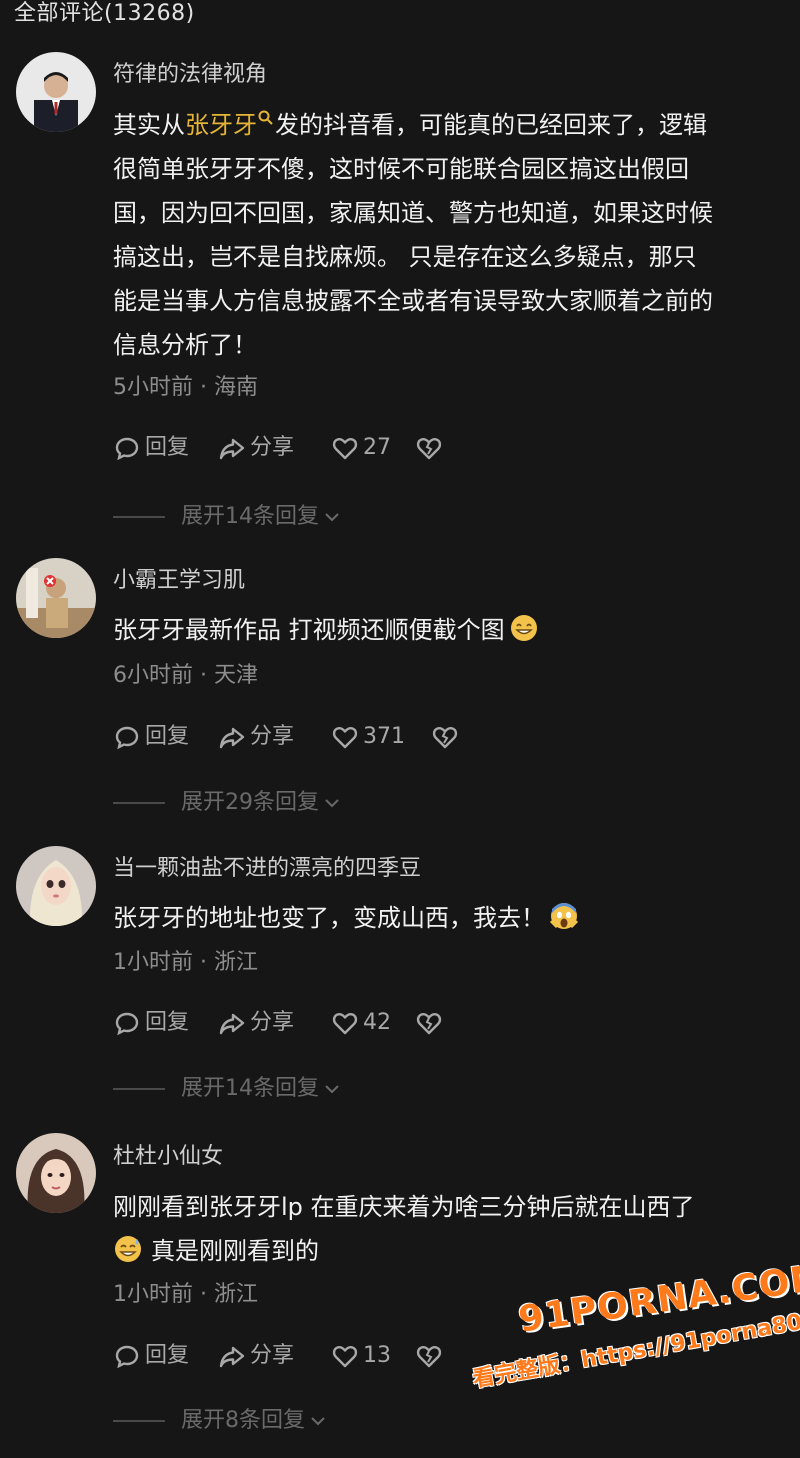  Describe the element at coordinates (235, 1251) in the screenshot. I see `comment-text-segment: 真是刚刚看到的` at that location.